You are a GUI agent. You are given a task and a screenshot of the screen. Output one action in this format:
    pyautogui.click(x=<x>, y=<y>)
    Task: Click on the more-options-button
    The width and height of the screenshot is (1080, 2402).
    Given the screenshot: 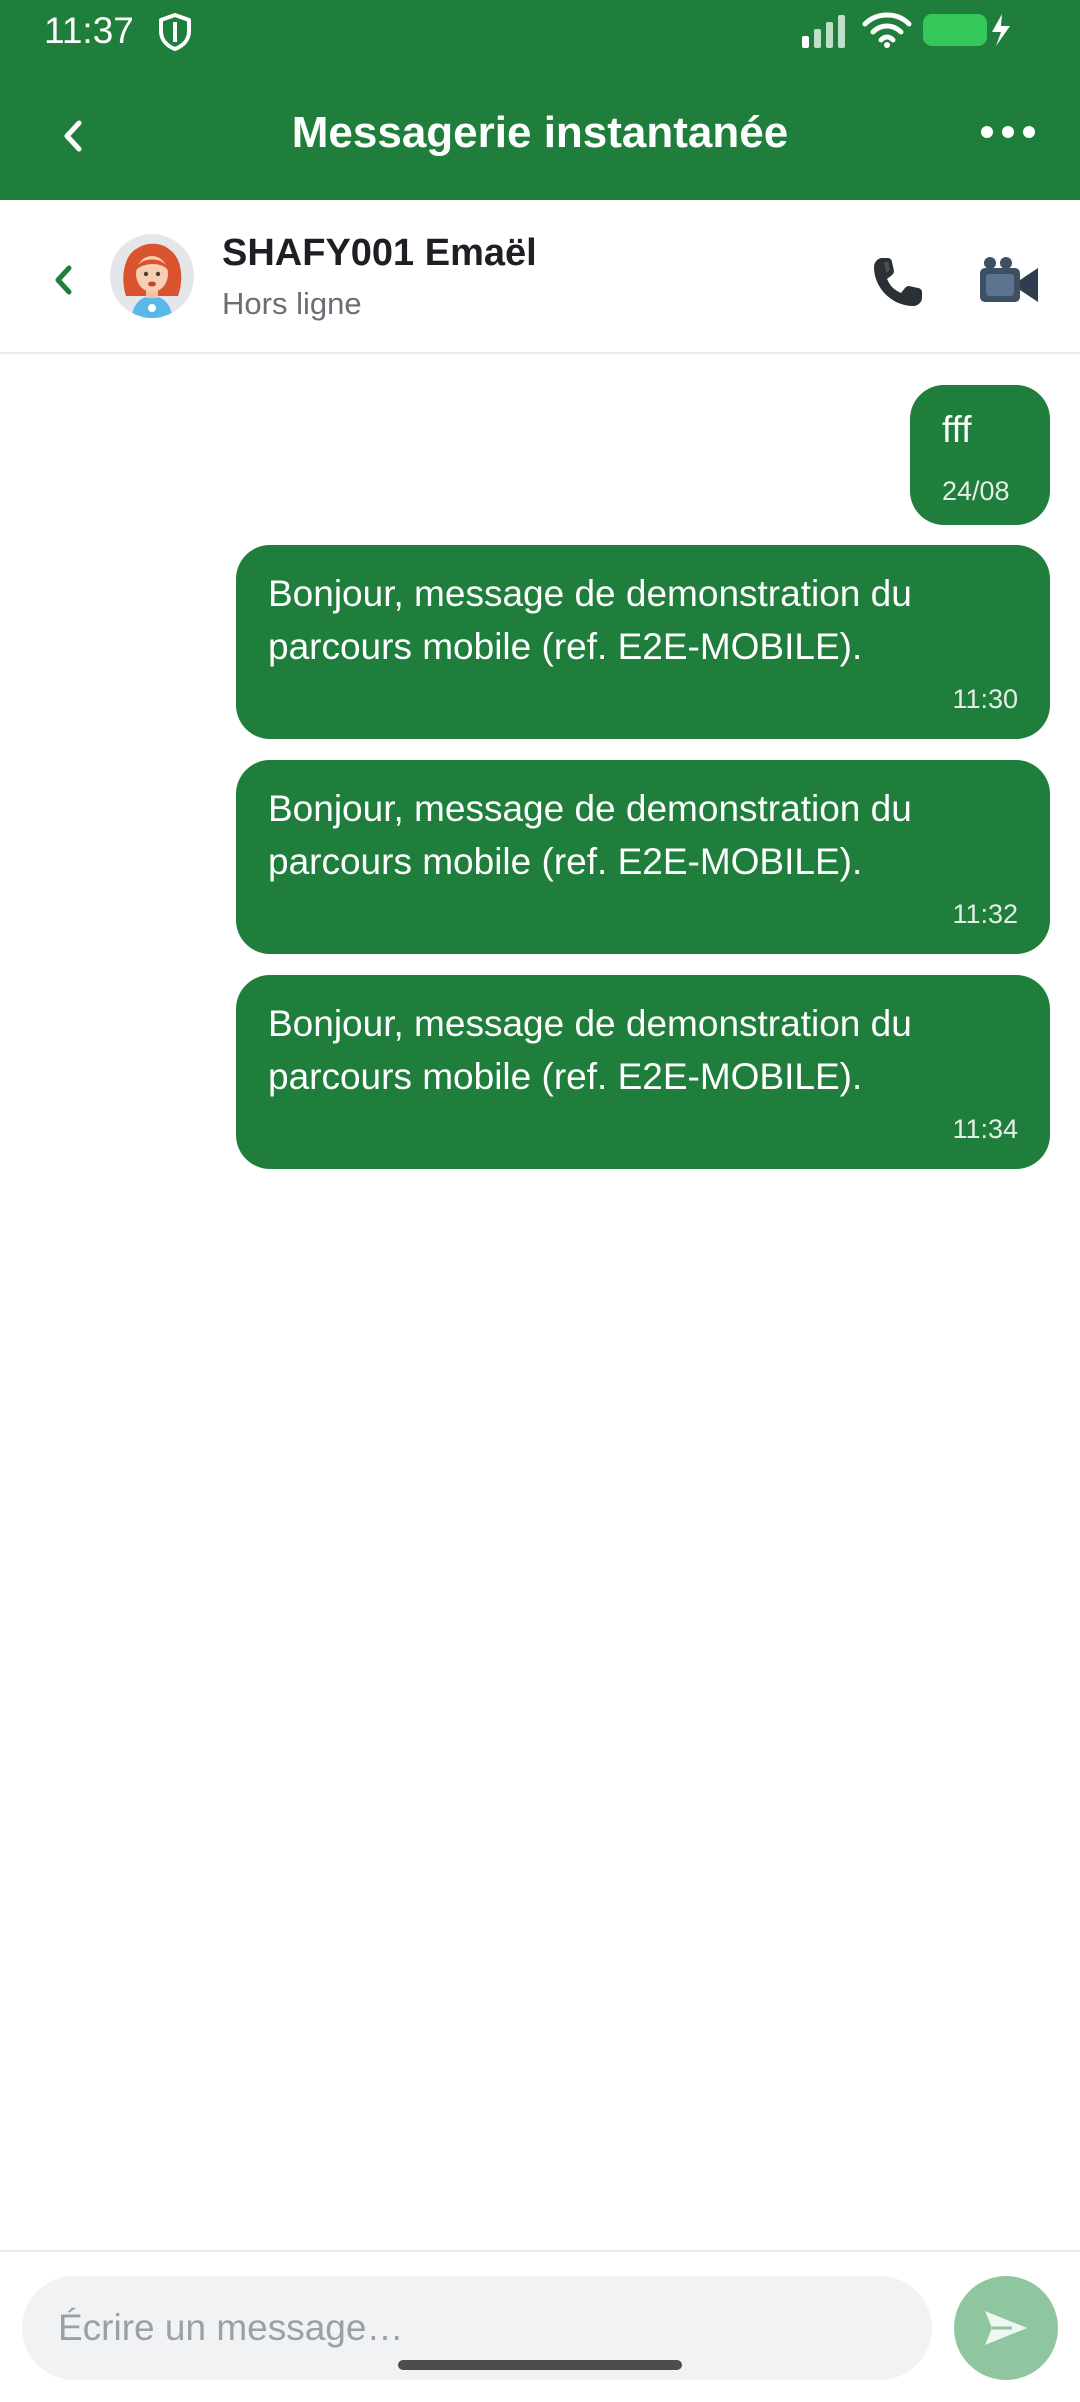 What is the action you would take?
    pyautogui.click(x=1008, y=132)
    